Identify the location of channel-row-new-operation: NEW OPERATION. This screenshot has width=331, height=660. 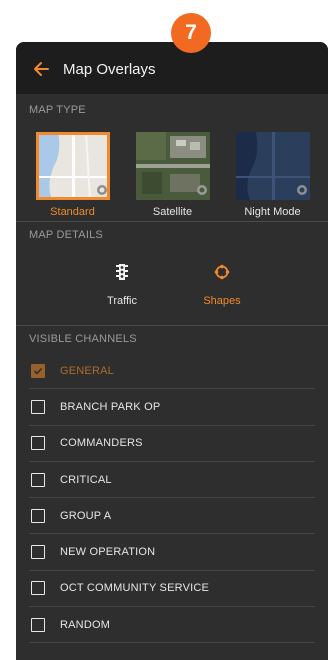
(172, 552).